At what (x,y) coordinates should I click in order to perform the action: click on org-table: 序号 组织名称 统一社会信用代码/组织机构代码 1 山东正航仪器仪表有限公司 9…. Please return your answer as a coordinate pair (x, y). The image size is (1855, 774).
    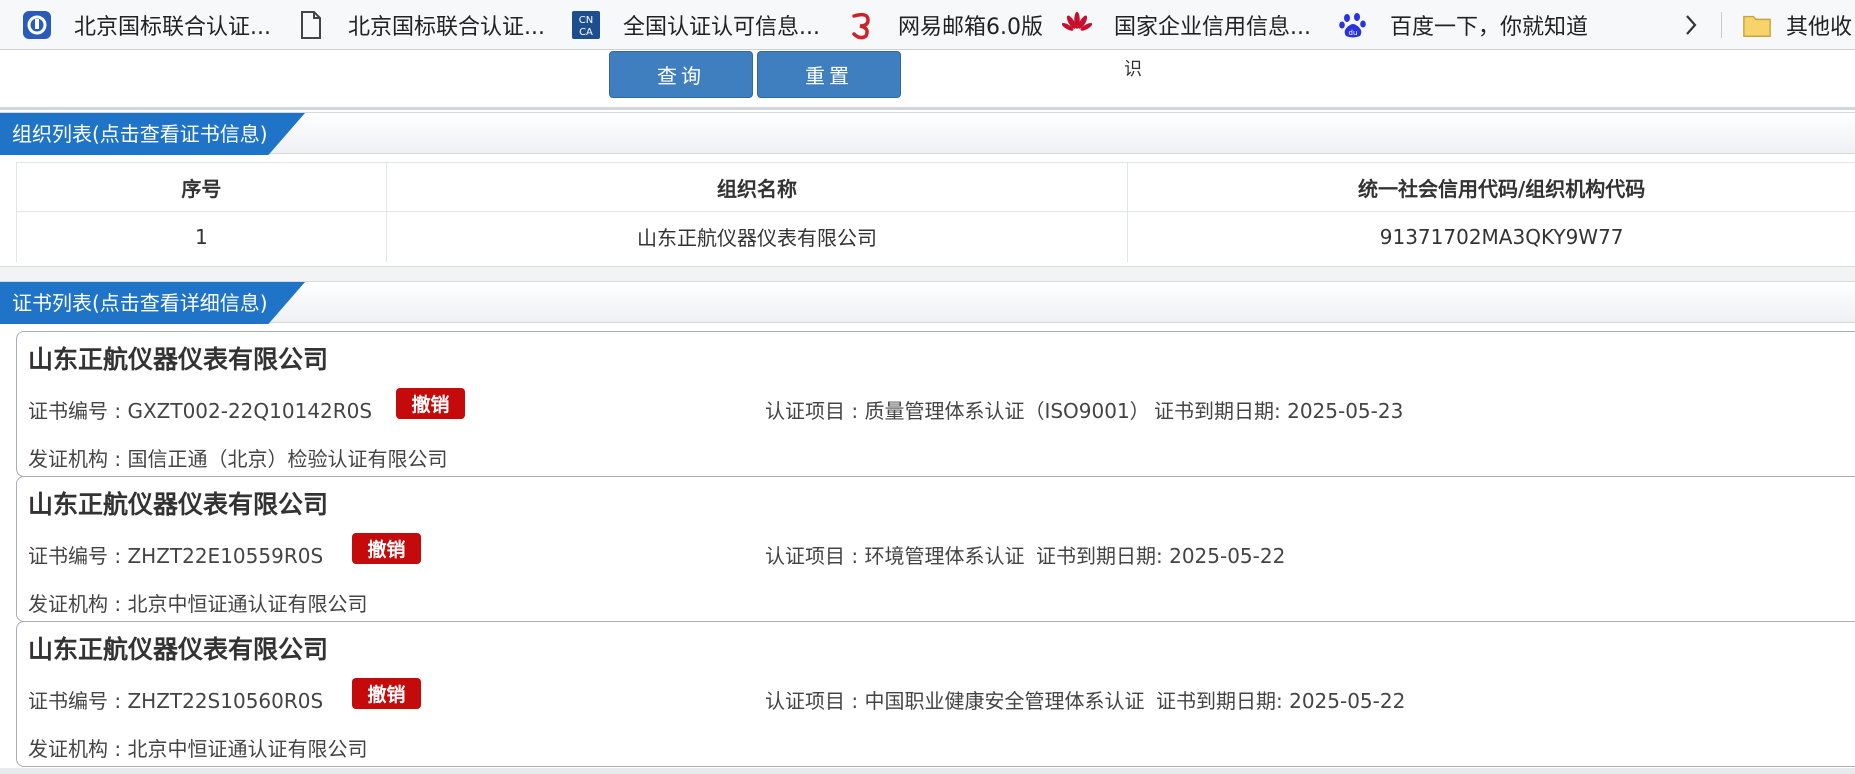
    Looking at the image, I should click on (935, 212).